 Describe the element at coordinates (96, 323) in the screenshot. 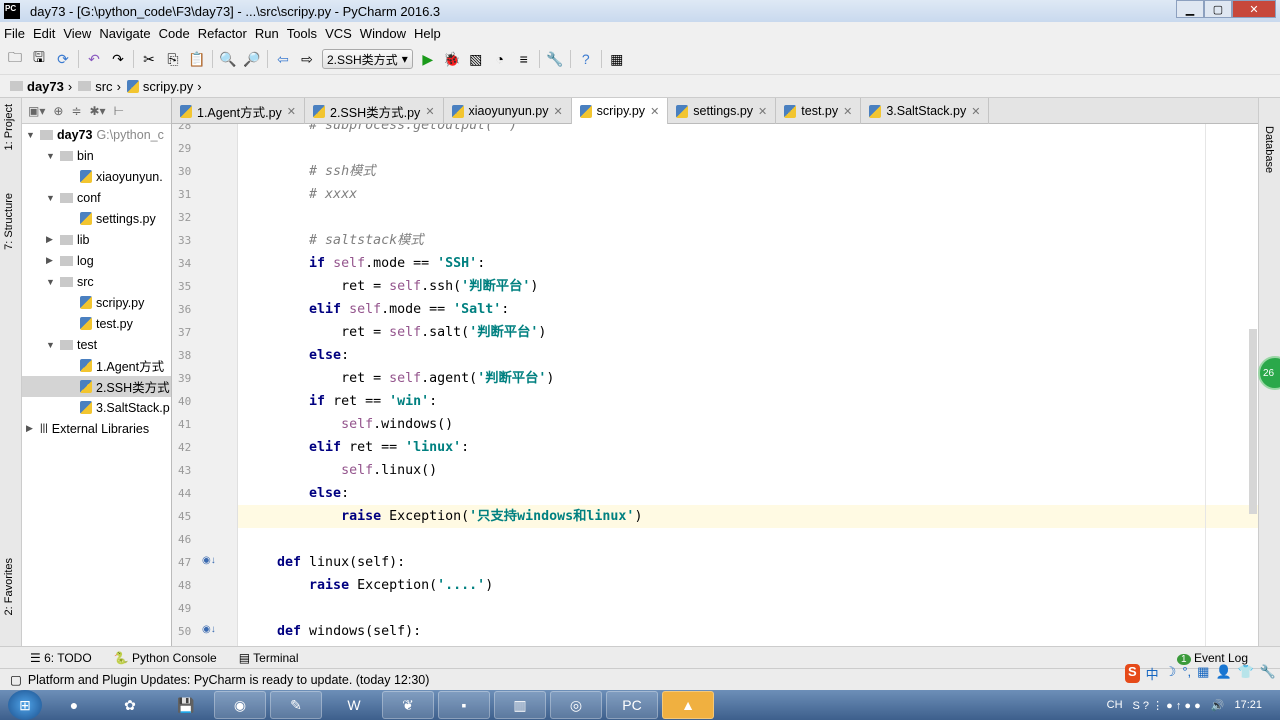

I see `tree-item: test.py` at that location.